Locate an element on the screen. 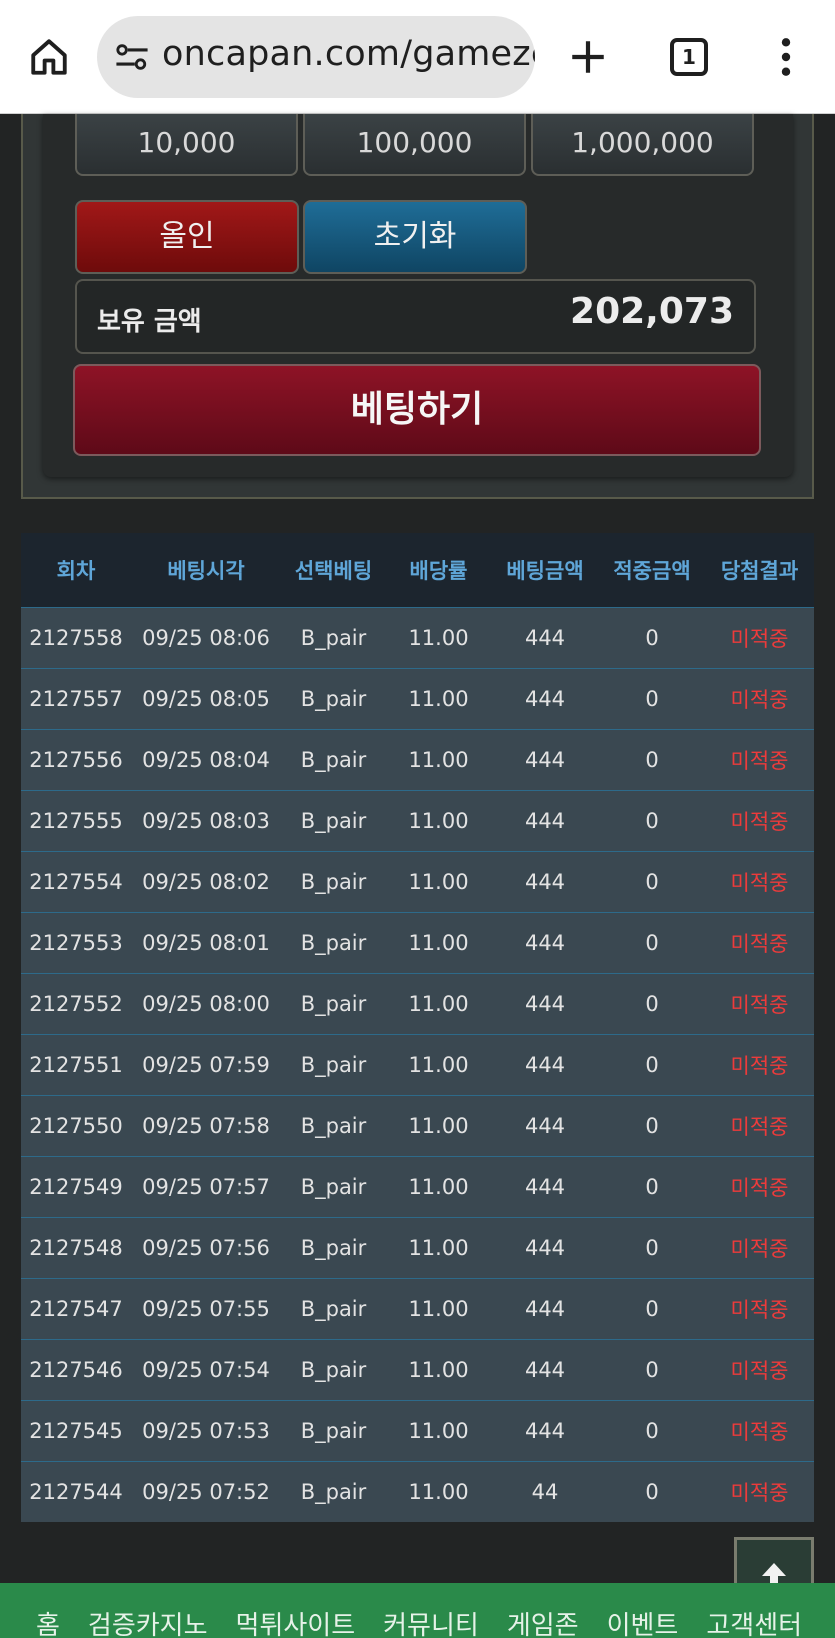  cell-bet-amount: 44 is located at coordinates (545, 1491).